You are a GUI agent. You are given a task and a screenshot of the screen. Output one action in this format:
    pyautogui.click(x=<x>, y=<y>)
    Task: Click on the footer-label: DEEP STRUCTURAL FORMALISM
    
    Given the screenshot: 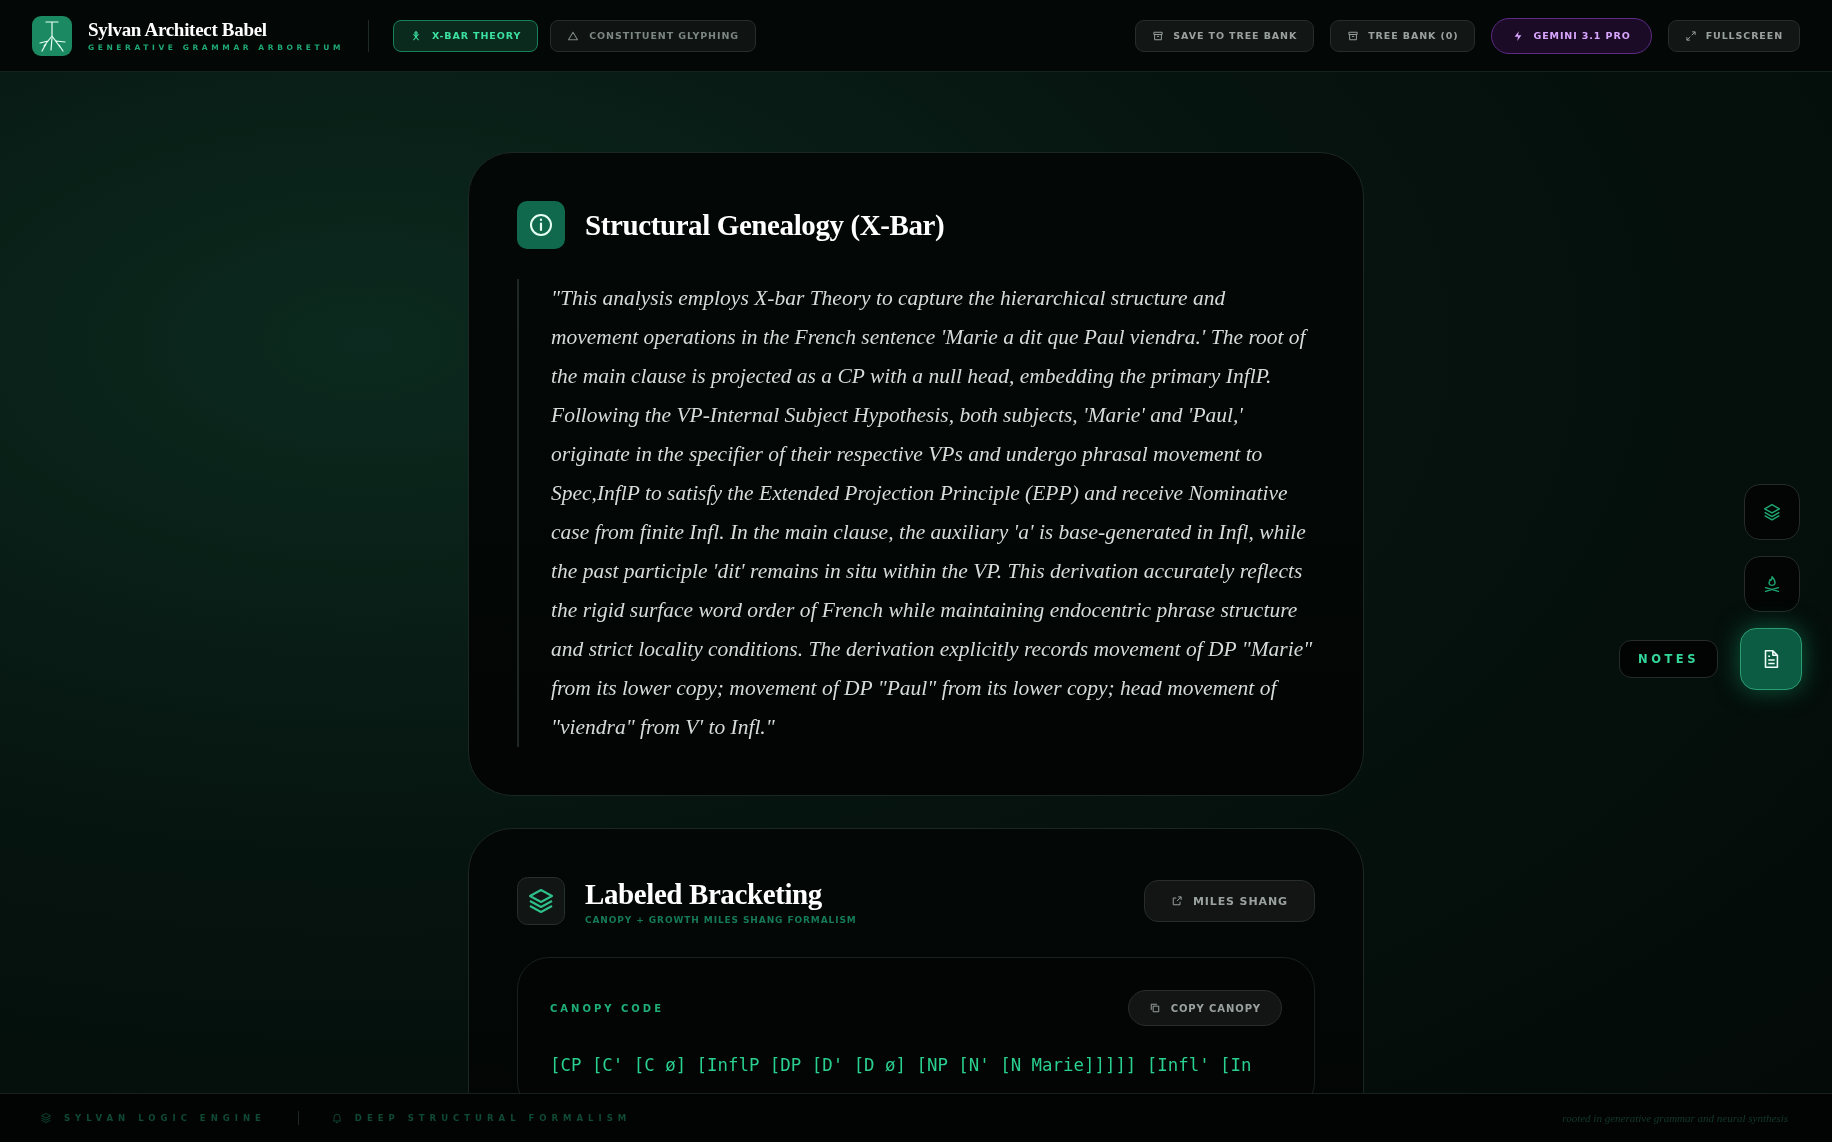 What is the action you would take?
    pyautogui.click(x=493, y=1118)
    